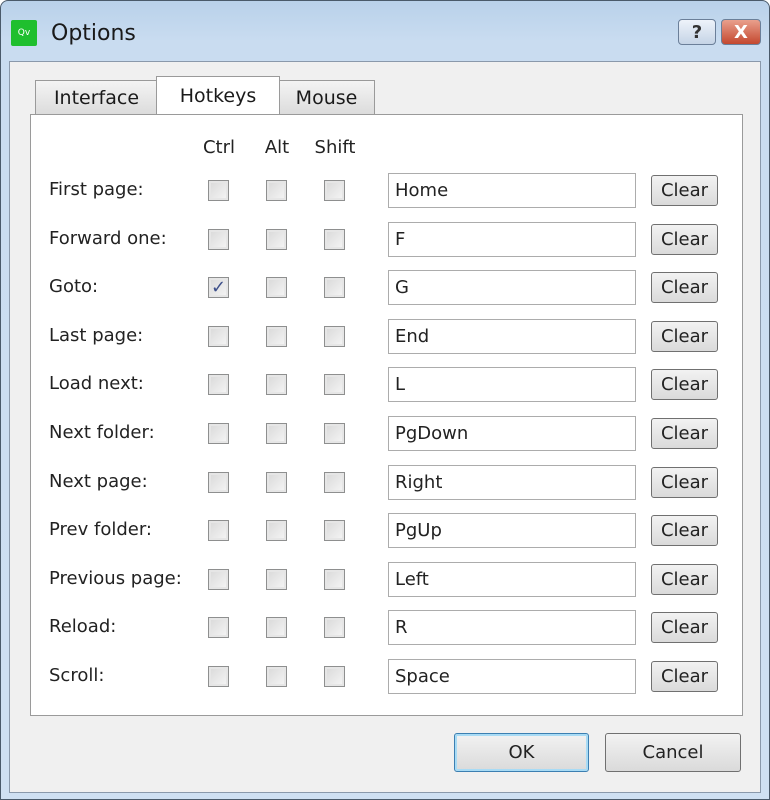  I want to click on hotkey-input: R, so click(512, 628).